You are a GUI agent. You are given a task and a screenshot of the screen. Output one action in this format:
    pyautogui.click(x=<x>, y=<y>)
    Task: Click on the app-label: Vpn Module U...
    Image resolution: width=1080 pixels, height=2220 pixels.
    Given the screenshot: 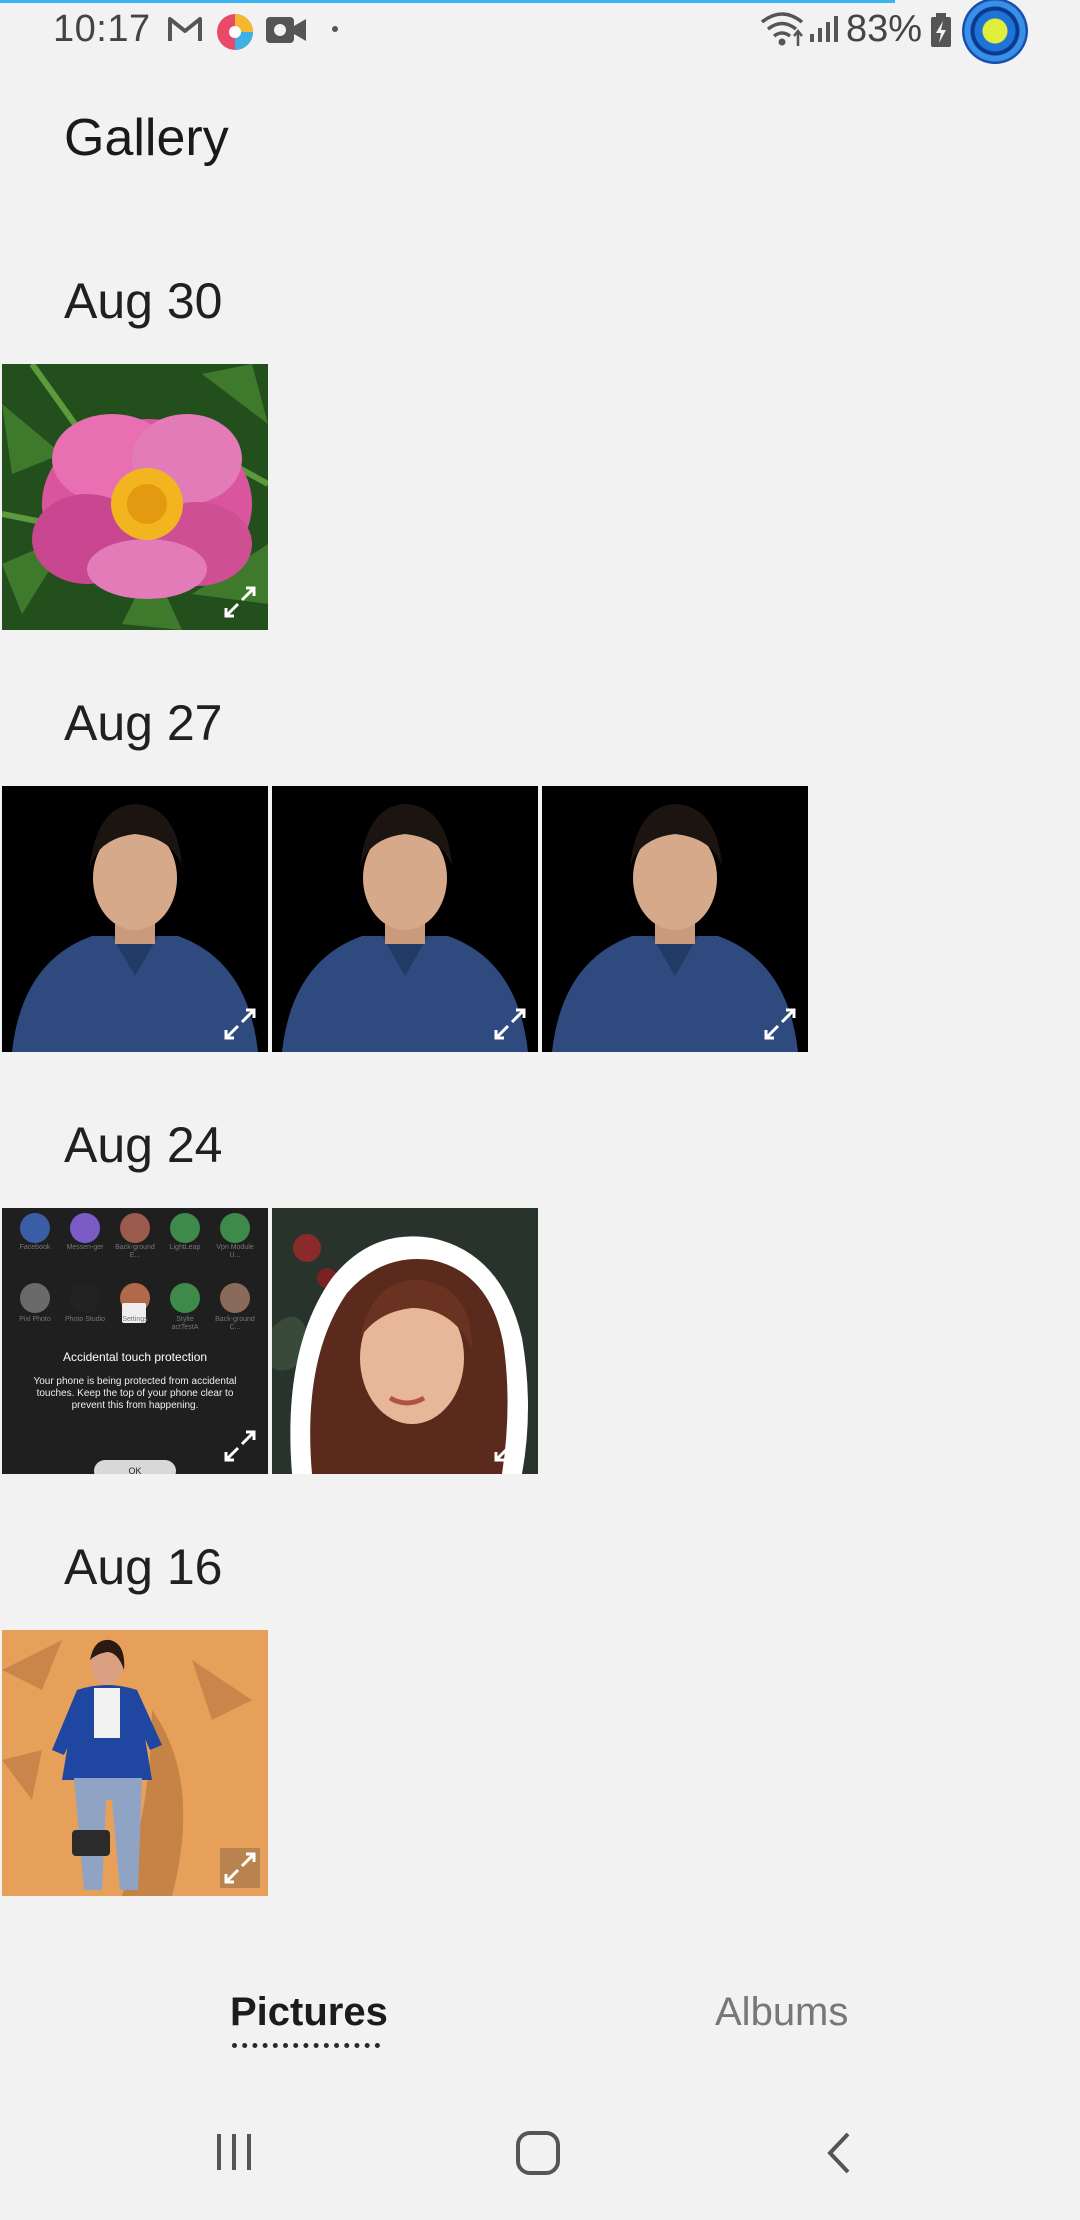 What is the action you would take?
    pyautogui.click(x=235, y=1251)
    